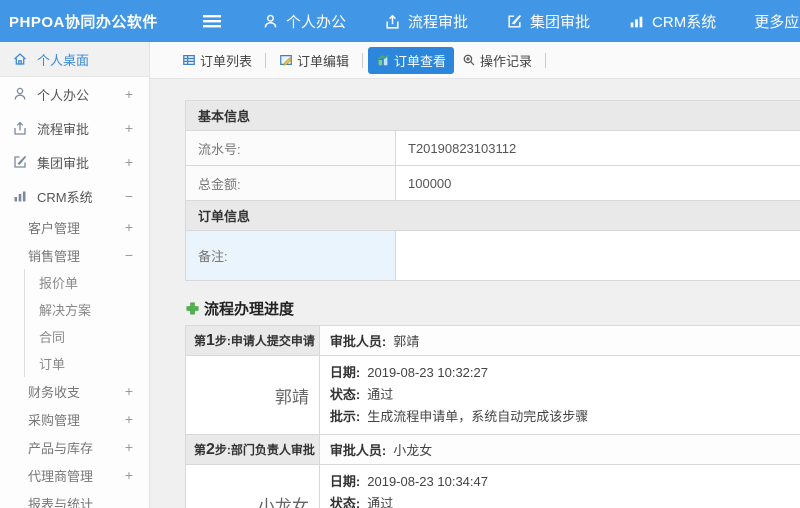 The width and height of the screenshot is (800, 508). I want to click on table-row: 流水号: T20190823103112, so click(492, 148).